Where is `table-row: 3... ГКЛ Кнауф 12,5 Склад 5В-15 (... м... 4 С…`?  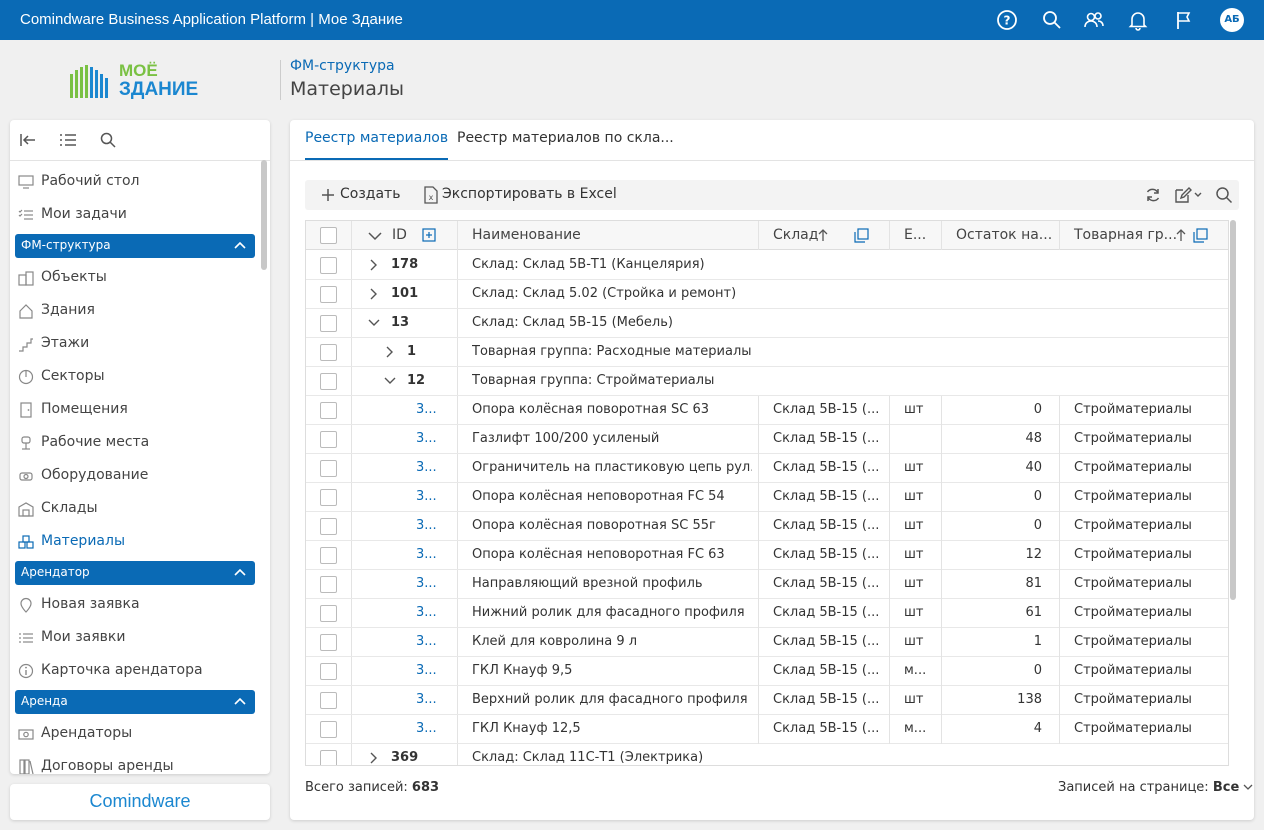
table-row: 3... ГКЛ Кнауф 12,5 Склад 5В-15 (... м... 4 С… is located at coordinates (767, 729).